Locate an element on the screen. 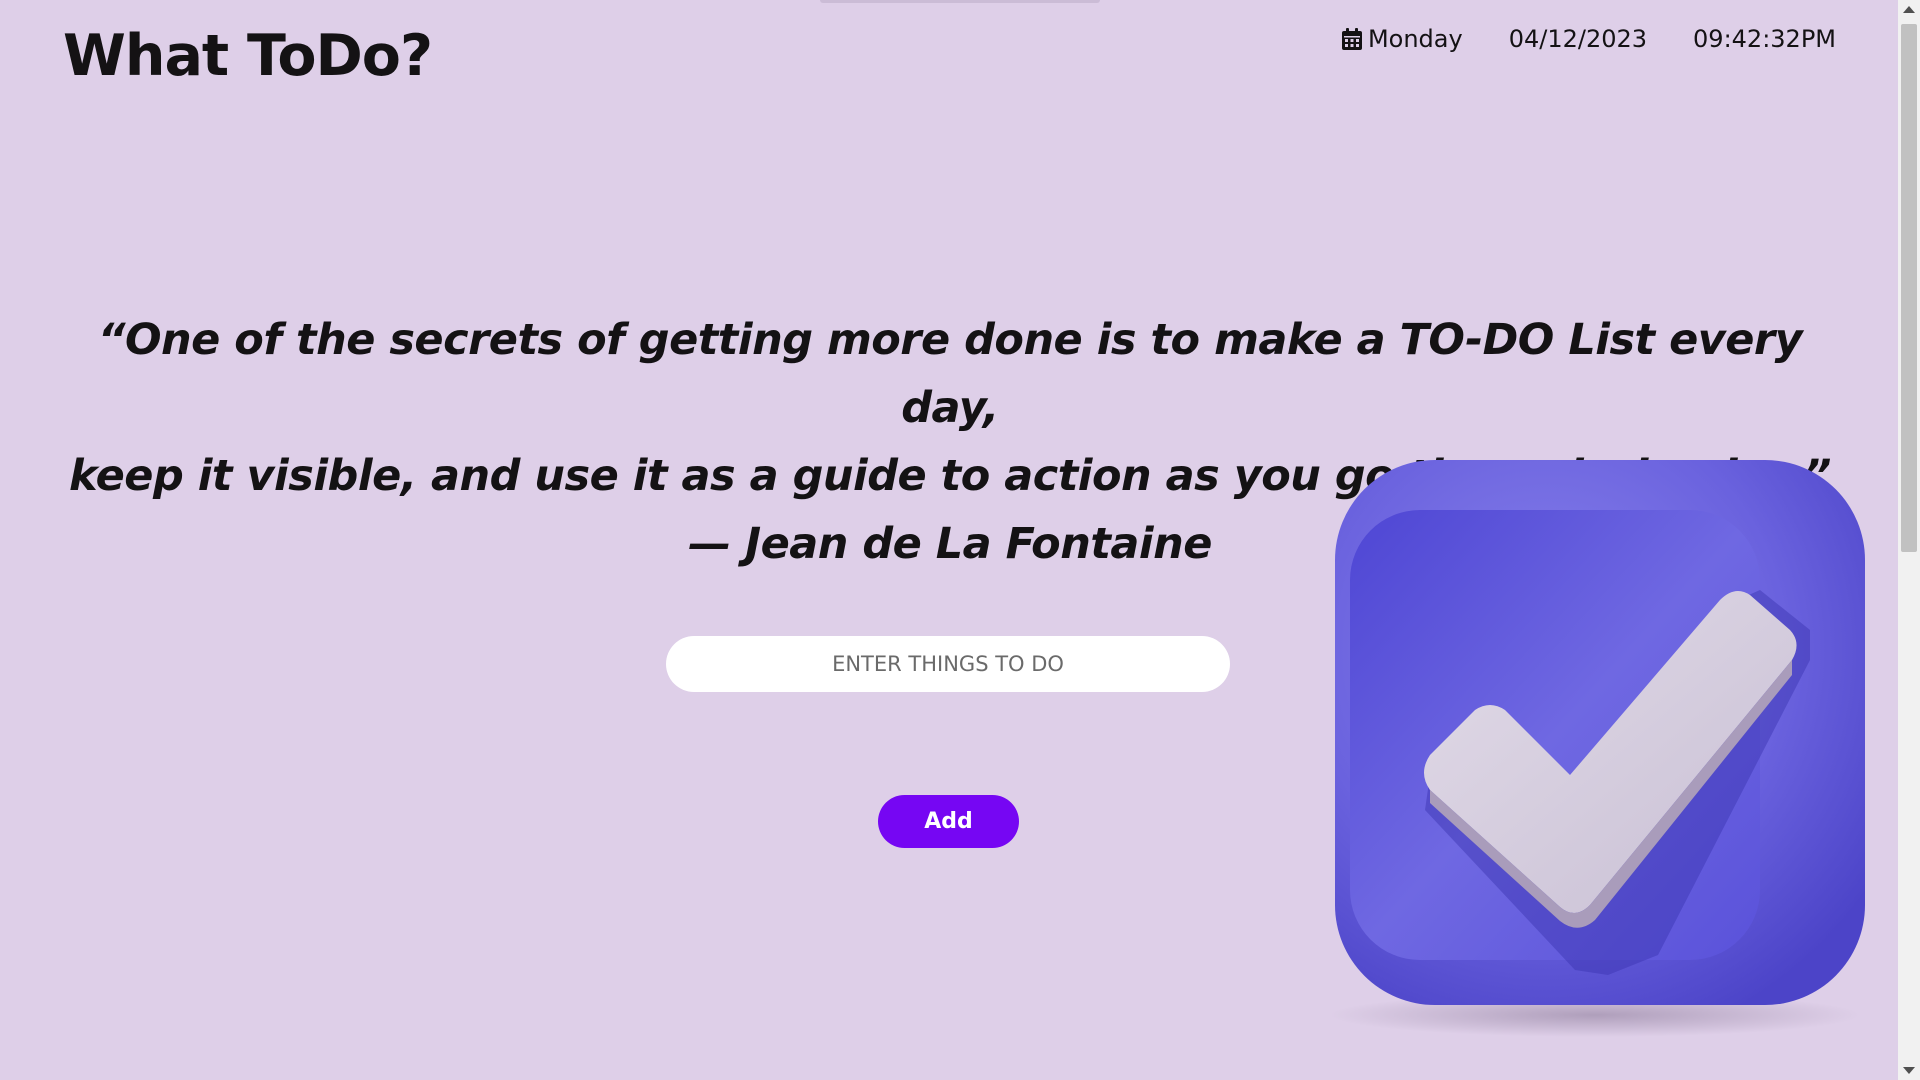 This screenshot has width=1920, height=1080. scroll-thumb is located at coordinates (1909, 288).